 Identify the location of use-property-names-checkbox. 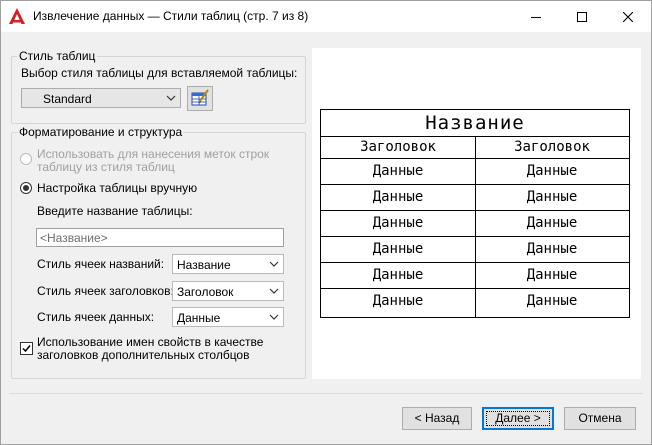
(26, 348).